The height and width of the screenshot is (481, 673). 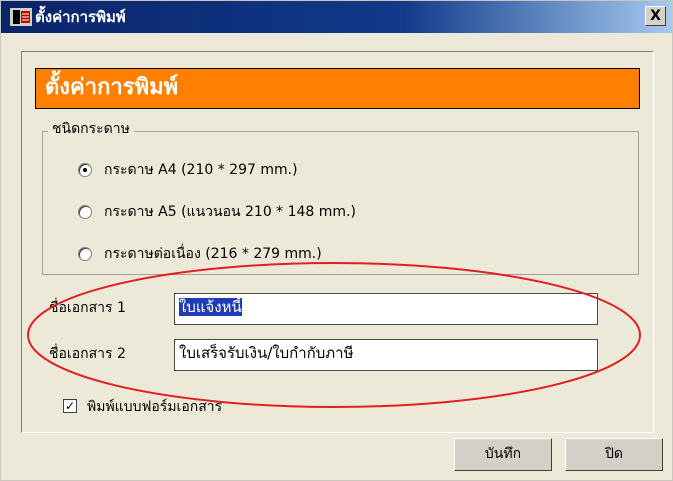 I want to click on header-title: ตั้งค่าการพิมพ์, so click(x=112, y=87).